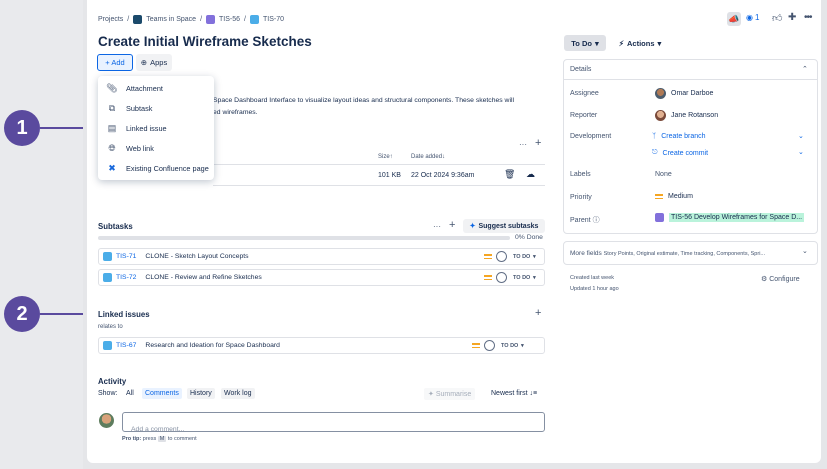 The image size is (827, 469). I want to click on actions-button: ⚡︎ Actions ▾, so click(640, 43).